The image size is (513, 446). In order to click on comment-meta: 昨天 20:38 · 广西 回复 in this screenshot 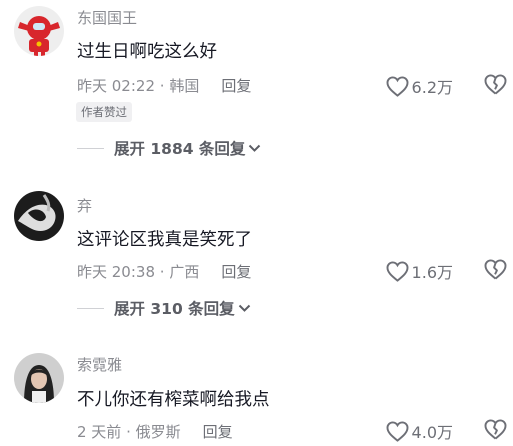, I will do `click(164, 271)`.